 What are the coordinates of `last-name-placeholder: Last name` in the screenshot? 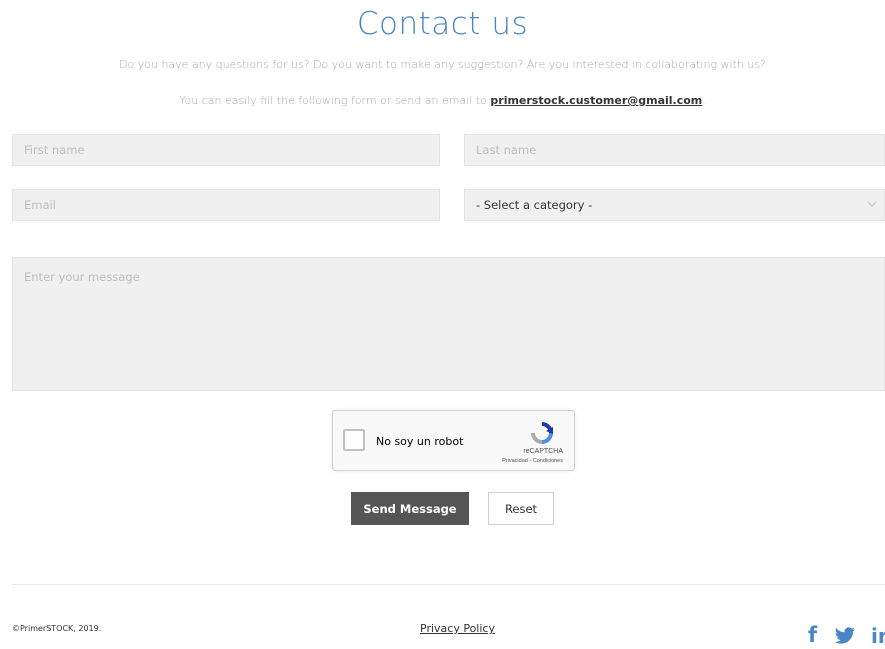 It's located at (506, 150).